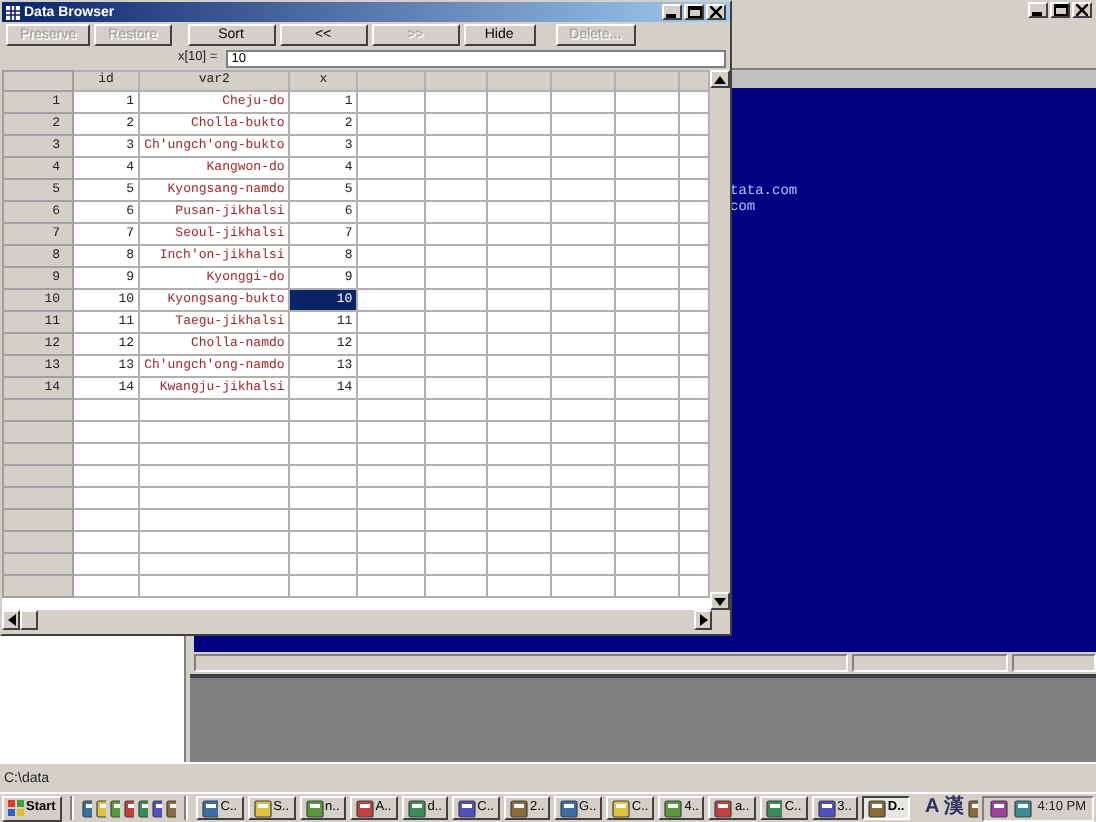 Image resolution: width=1096 pixels, height=822 pixels. I want to click on vertical-scrollbar, so click(720, 340).